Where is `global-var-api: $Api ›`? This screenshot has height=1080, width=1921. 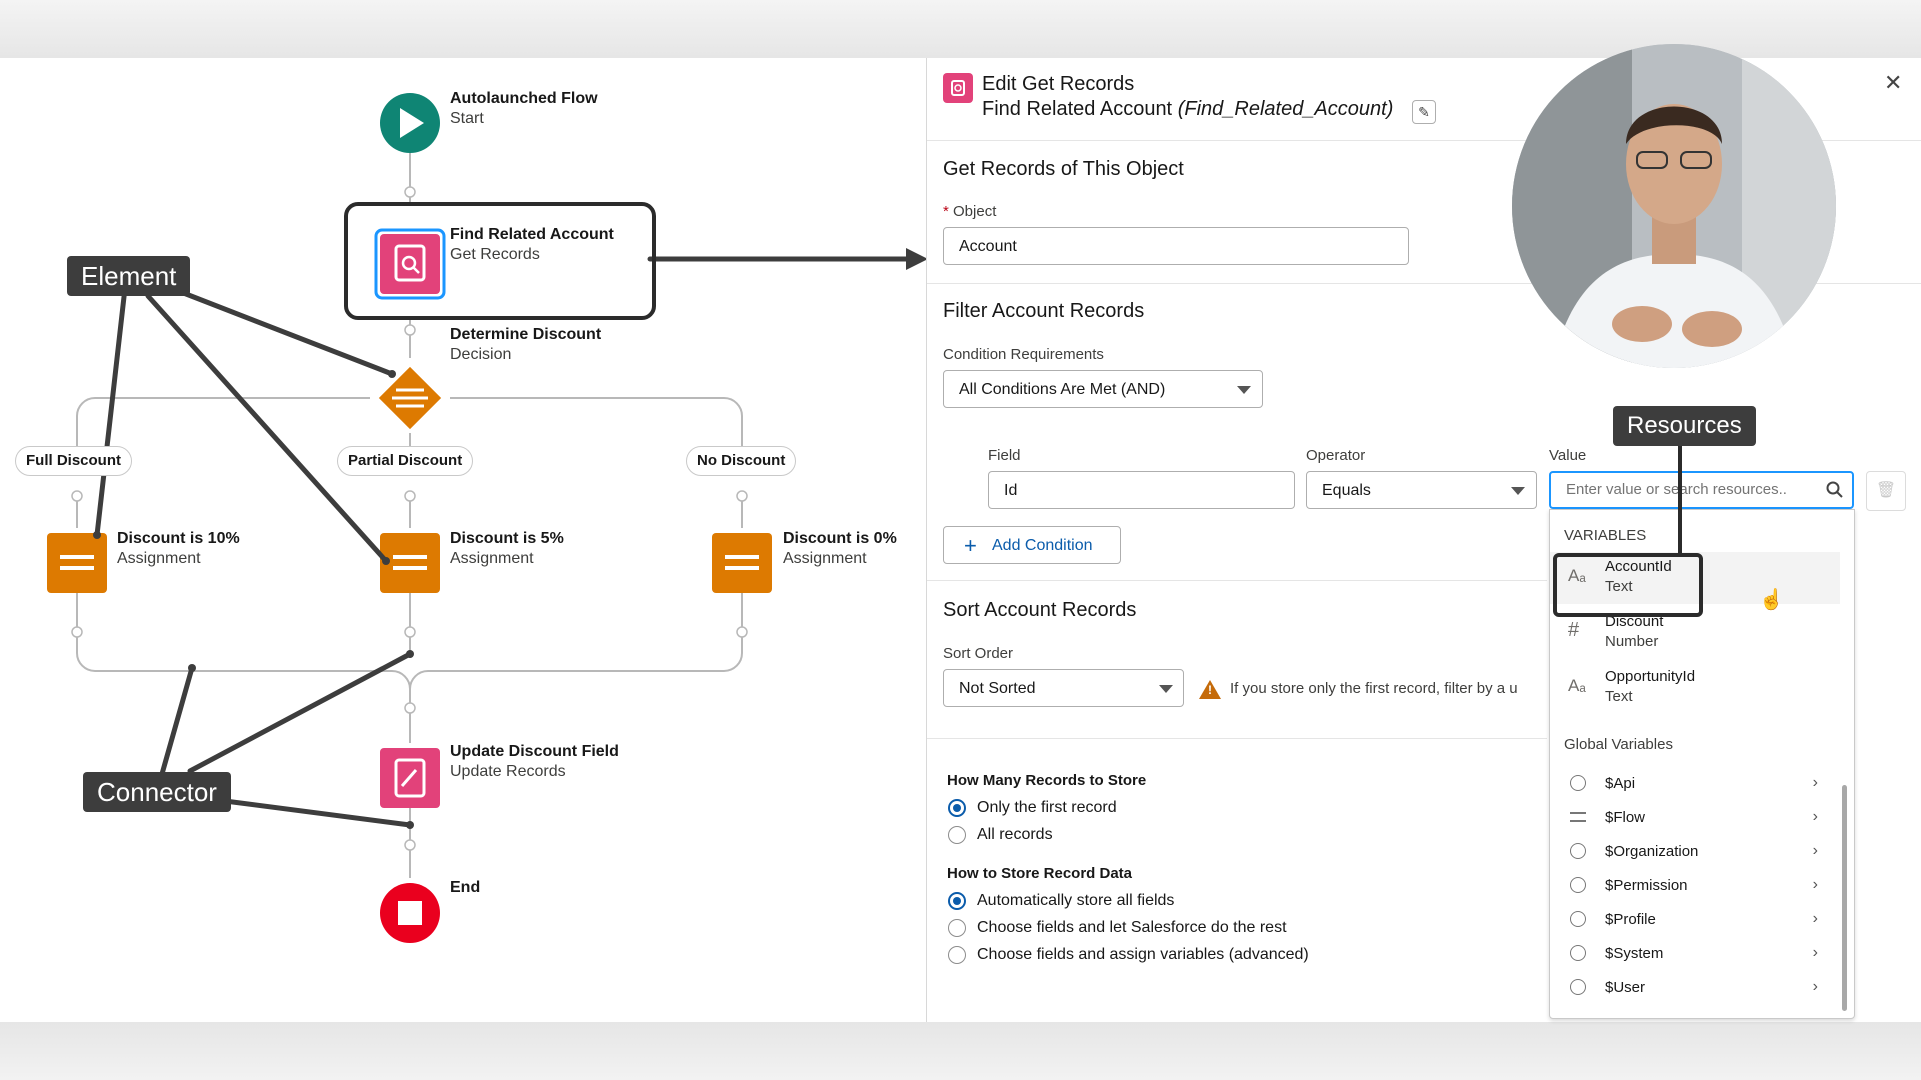 global-var-api: $Api › is located at coordinates (1695, 785).